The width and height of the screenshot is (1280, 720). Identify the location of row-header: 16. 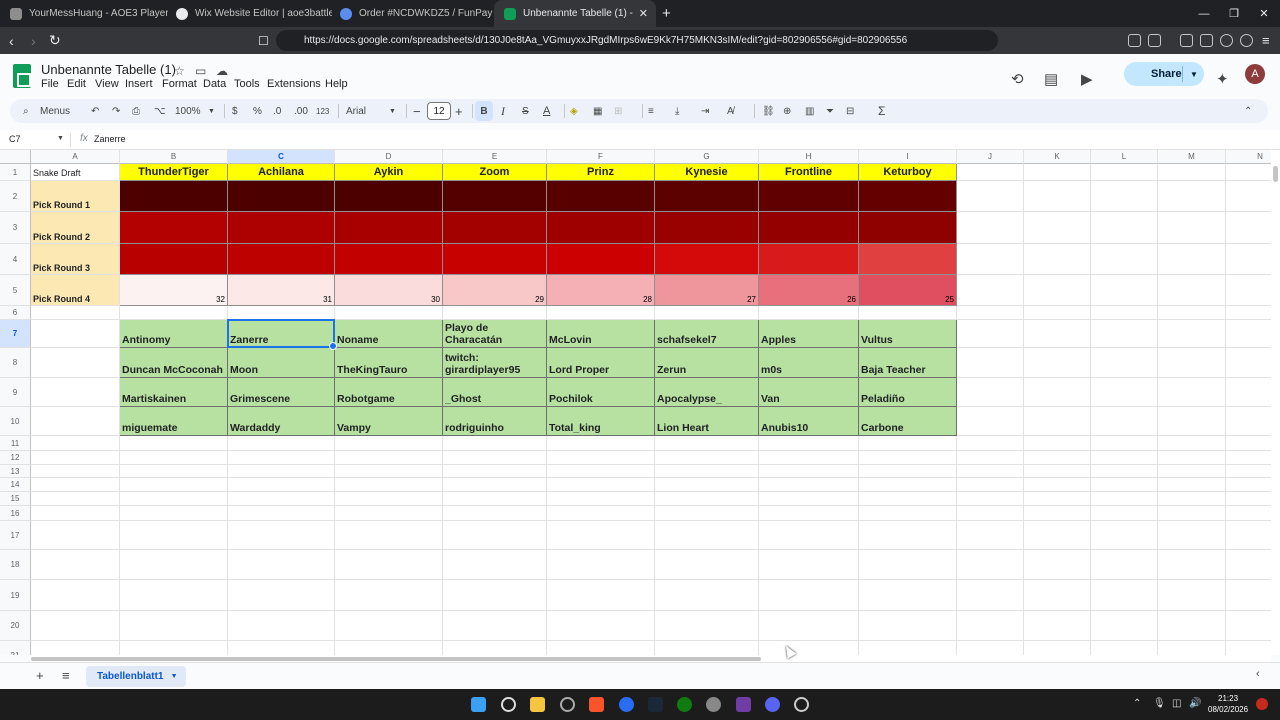
(15, 513).